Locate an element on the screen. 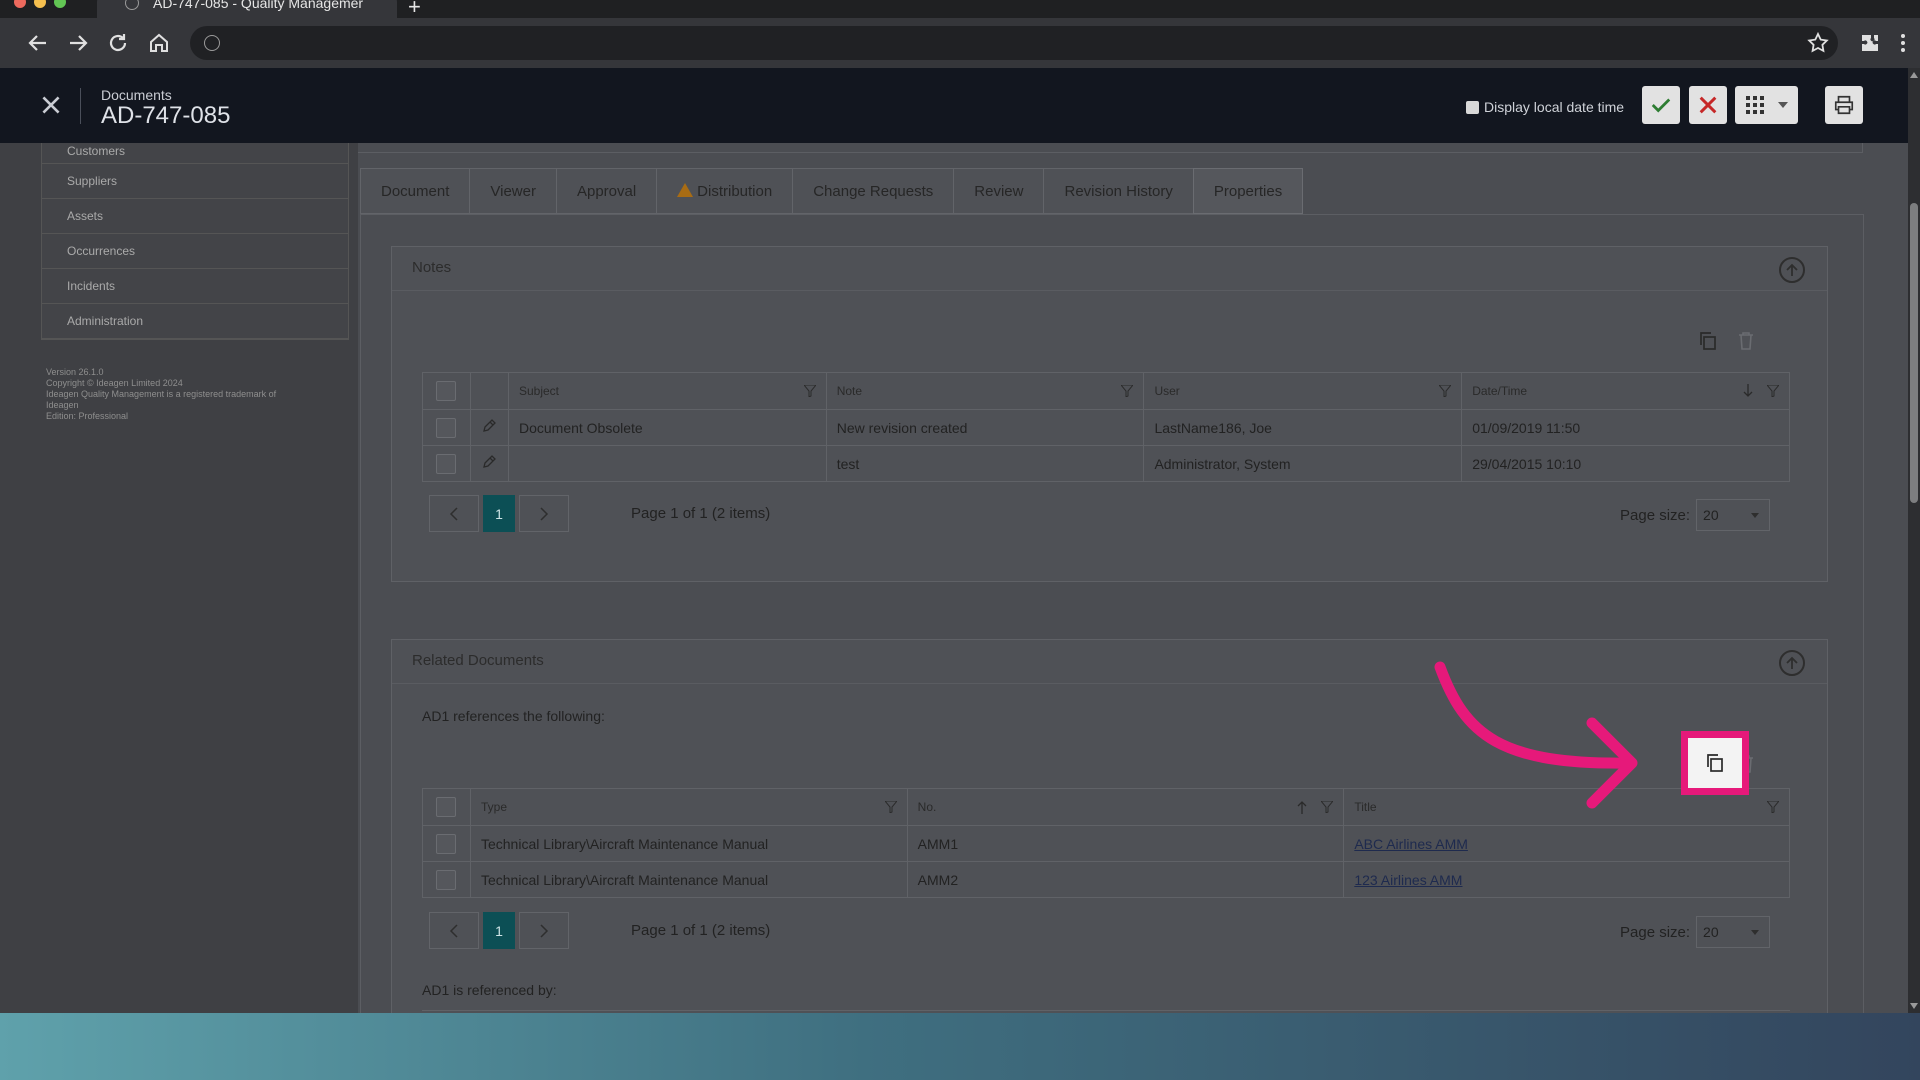 This screenshot has height=1080, width=1920. sort-down-icon is located at coordinates (1748, 391).